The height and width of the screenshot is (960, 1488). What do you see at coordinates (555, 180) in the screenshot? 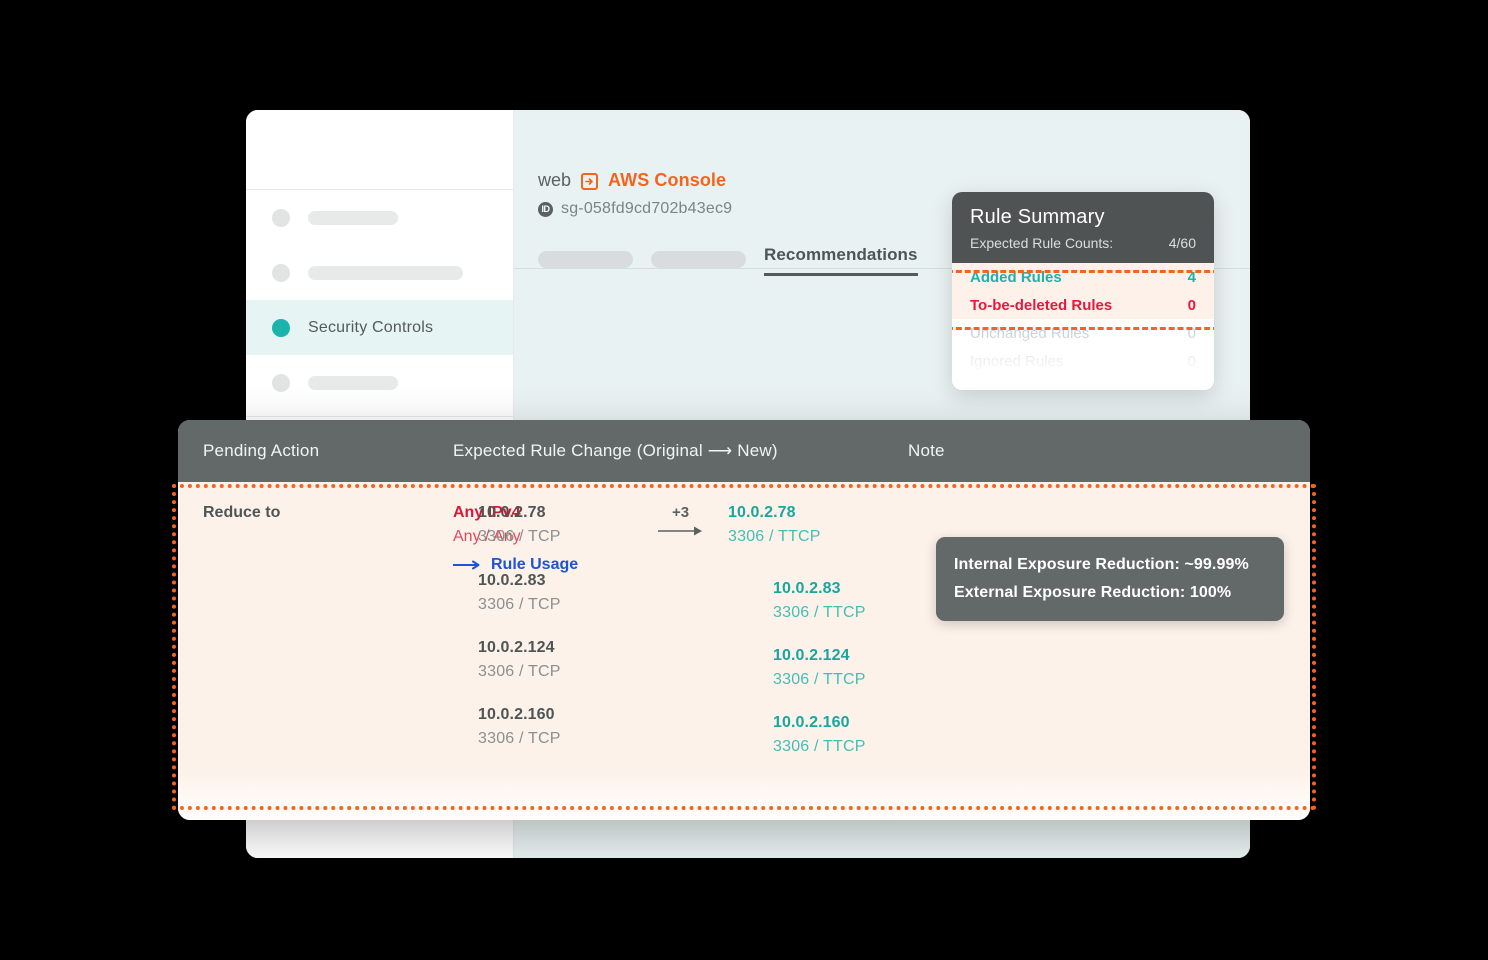
I see `breadcrumb-resource: web` at bounding box center [555, 180].